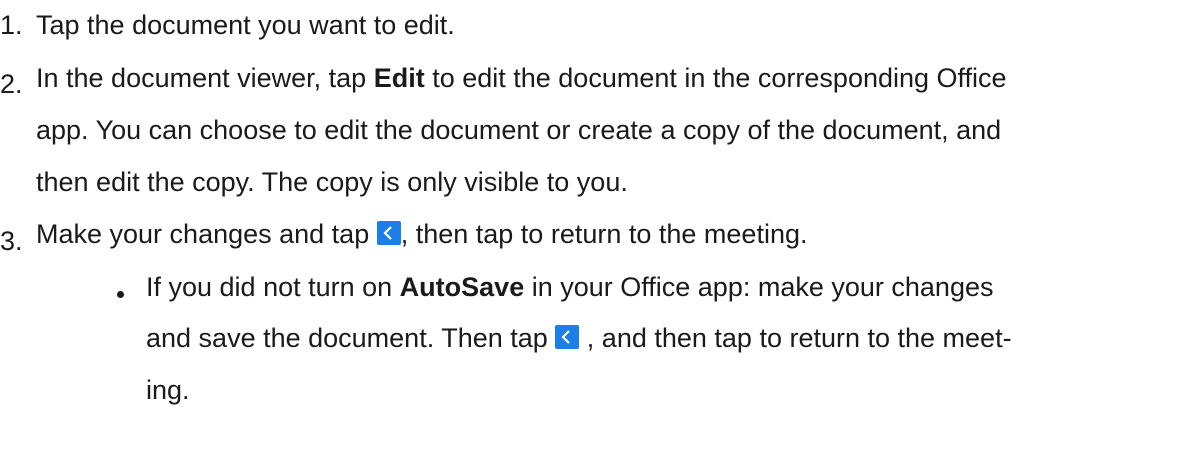 Image resolution: width=1198 pixels, height=454 pixels. I want to click on note-line-3: ing., so click(168, 390).